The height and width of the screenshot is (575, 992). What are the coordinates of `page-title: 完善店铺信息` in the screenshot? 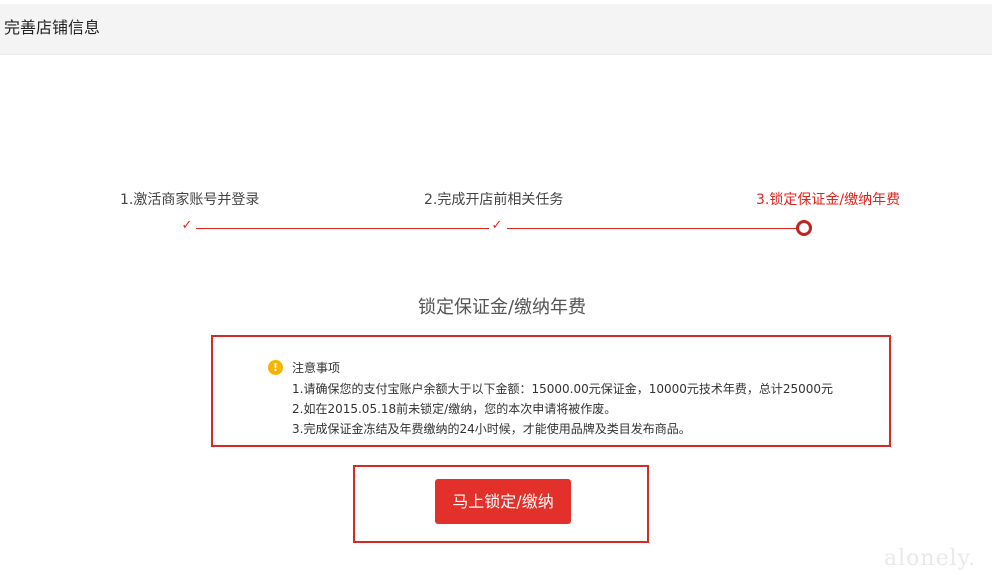 It's located at (52, 27).